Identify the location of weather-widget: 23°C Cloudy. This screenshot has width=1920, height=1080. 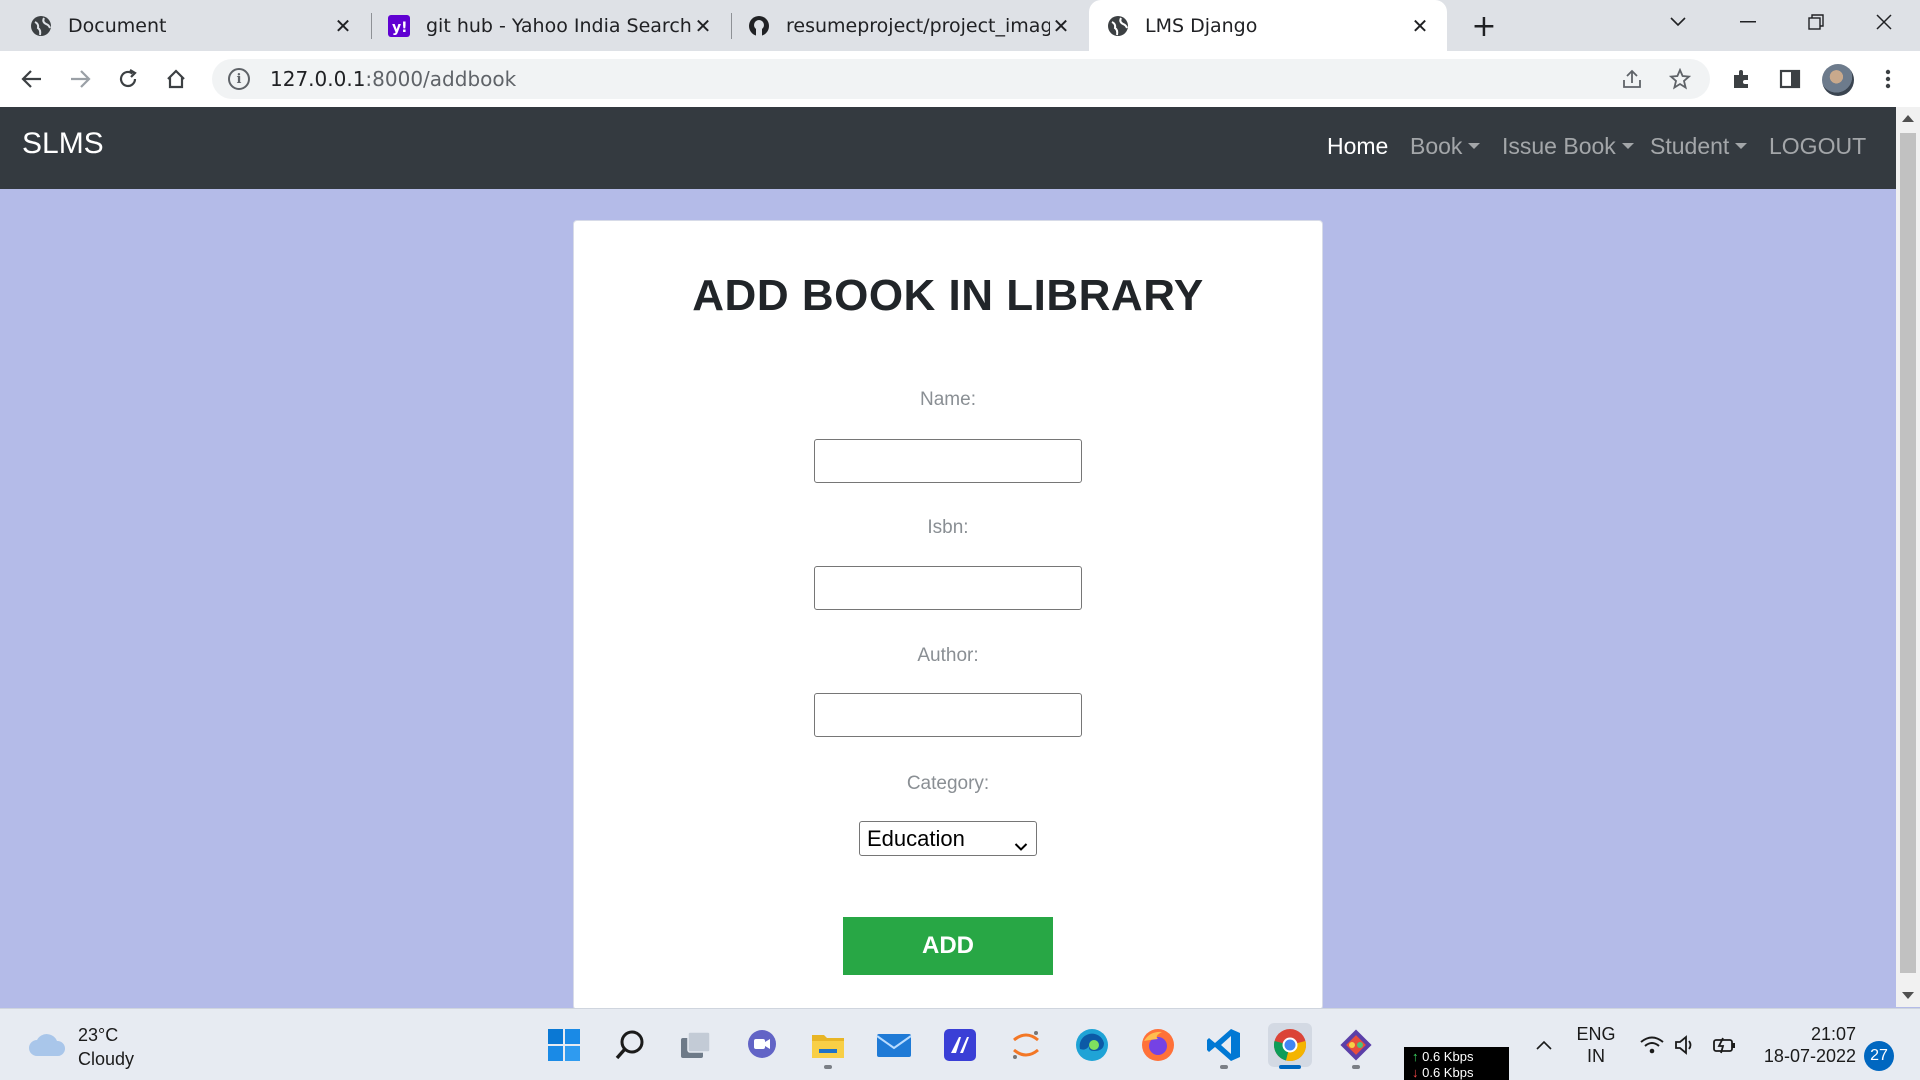
(81, 1047).